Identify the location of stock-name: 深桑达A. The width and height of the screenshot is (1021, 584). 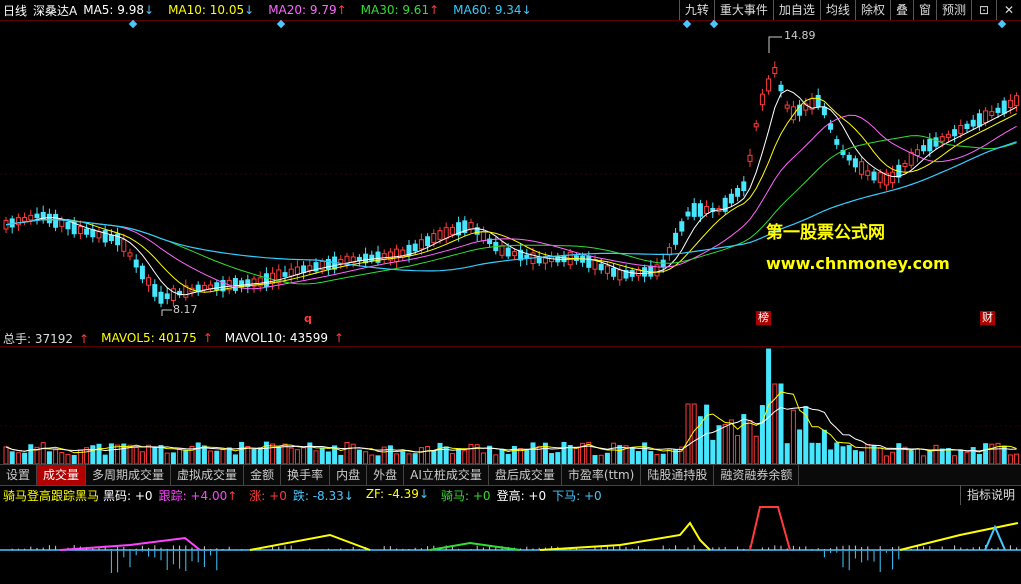
(55, 10).